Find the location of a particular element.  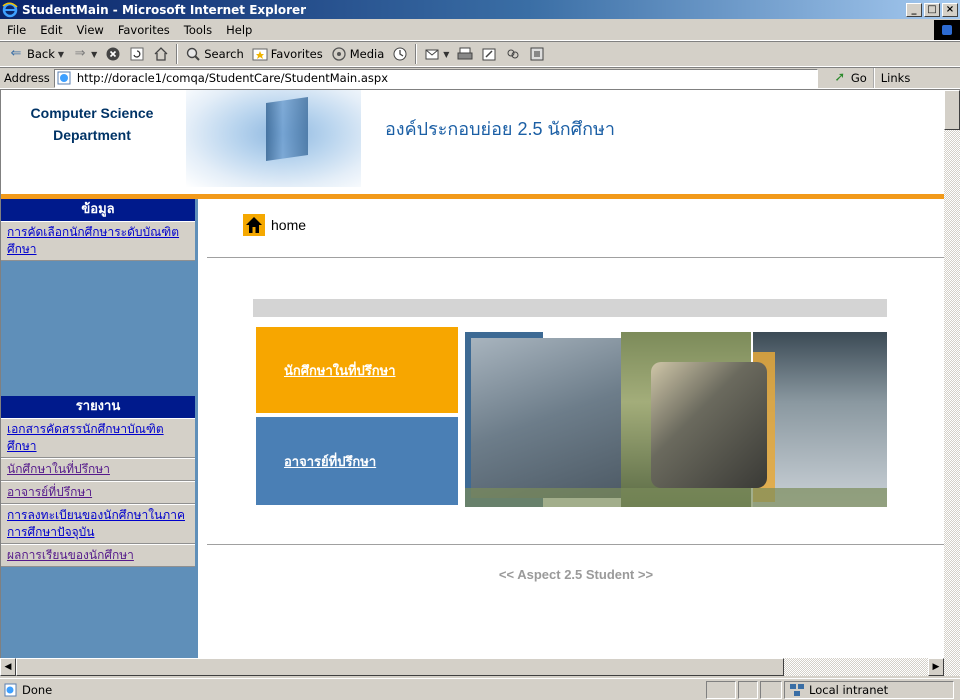

search-button: Search is located at coordinates (214, 54).